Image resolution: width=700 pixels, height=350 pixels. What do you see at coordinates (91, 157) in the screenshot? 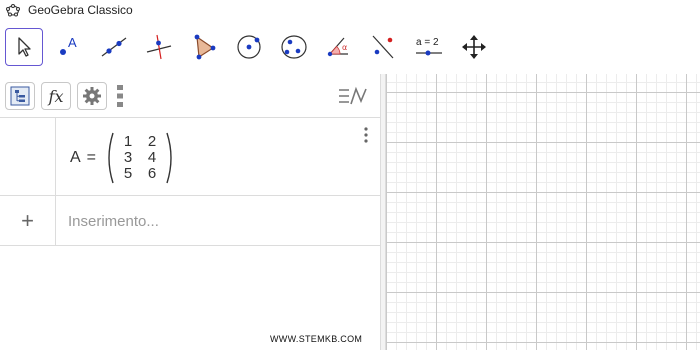
I see `equals-sign: =` at bounding box center [91, 157].